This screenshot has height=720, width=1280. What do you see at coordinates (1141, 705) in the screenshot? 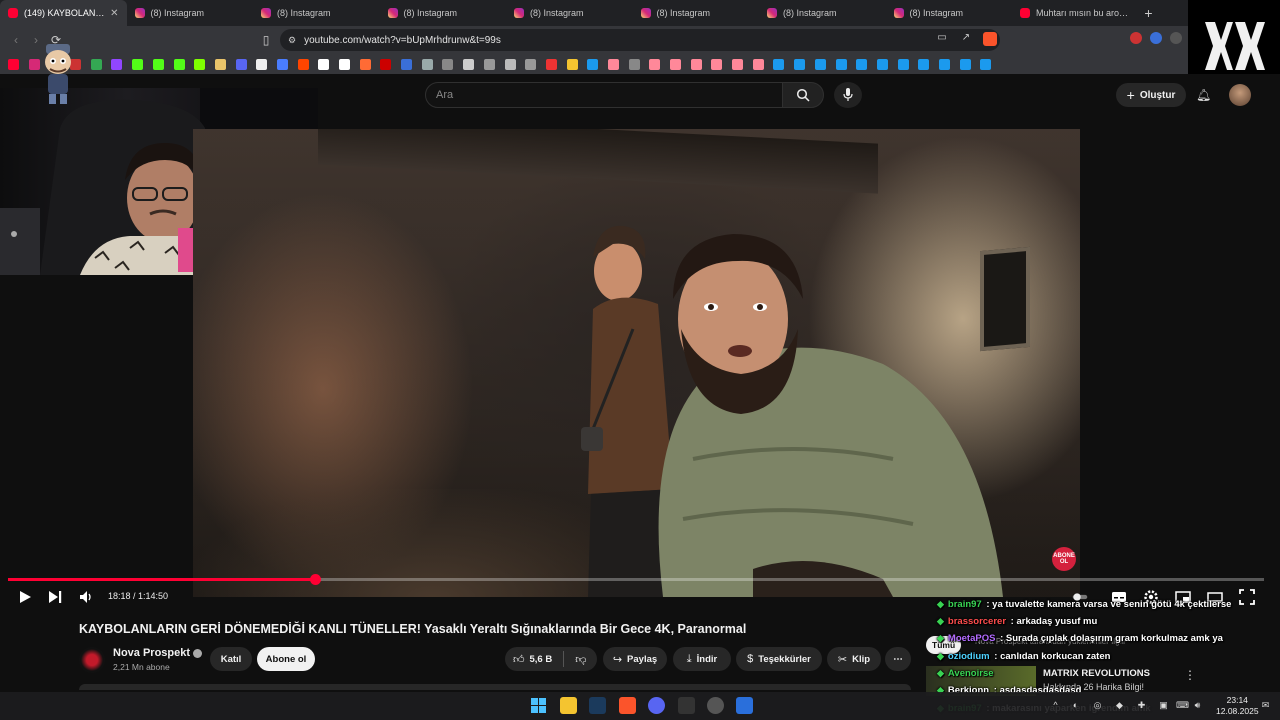
I see `tray-app-icon: ✚` at bounding box center [1141, 705].